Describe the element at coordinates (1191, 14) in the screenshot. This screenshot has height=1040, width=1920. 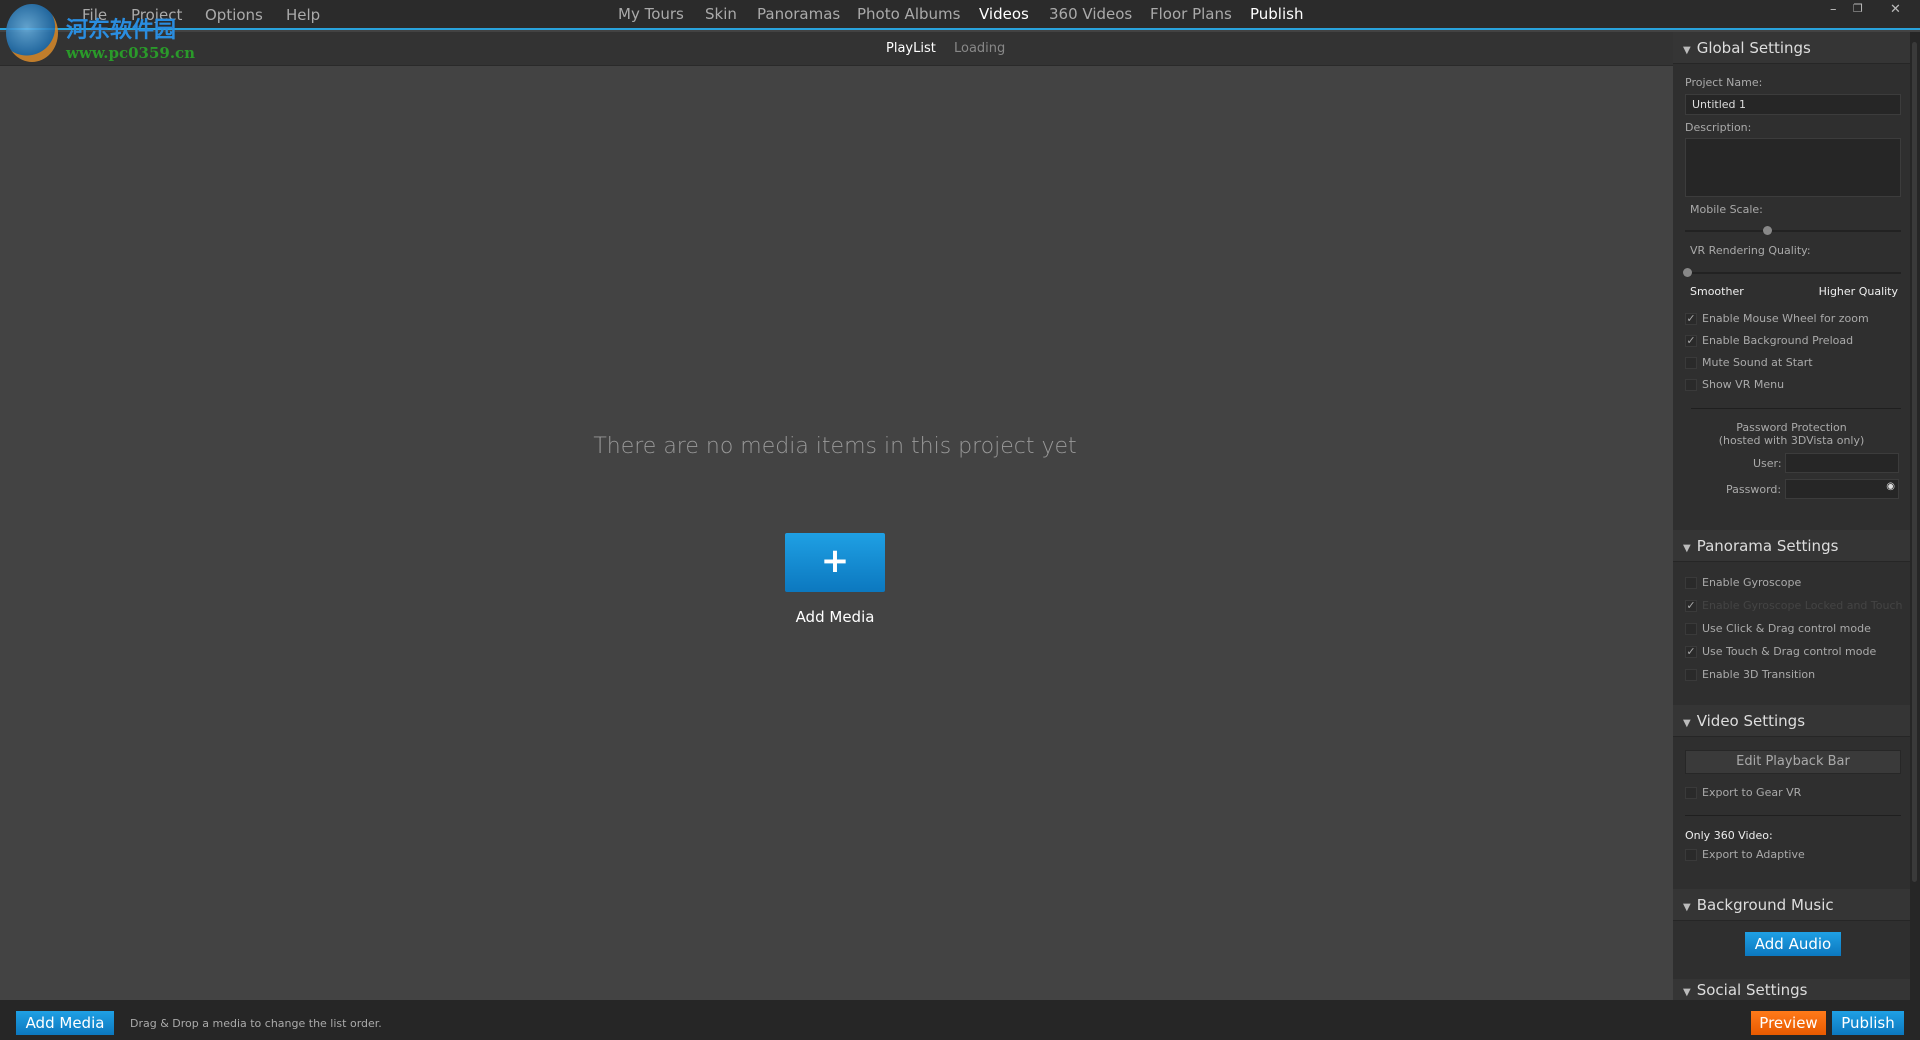
I see `nav-floor-plans: Floor Plans` at that location.